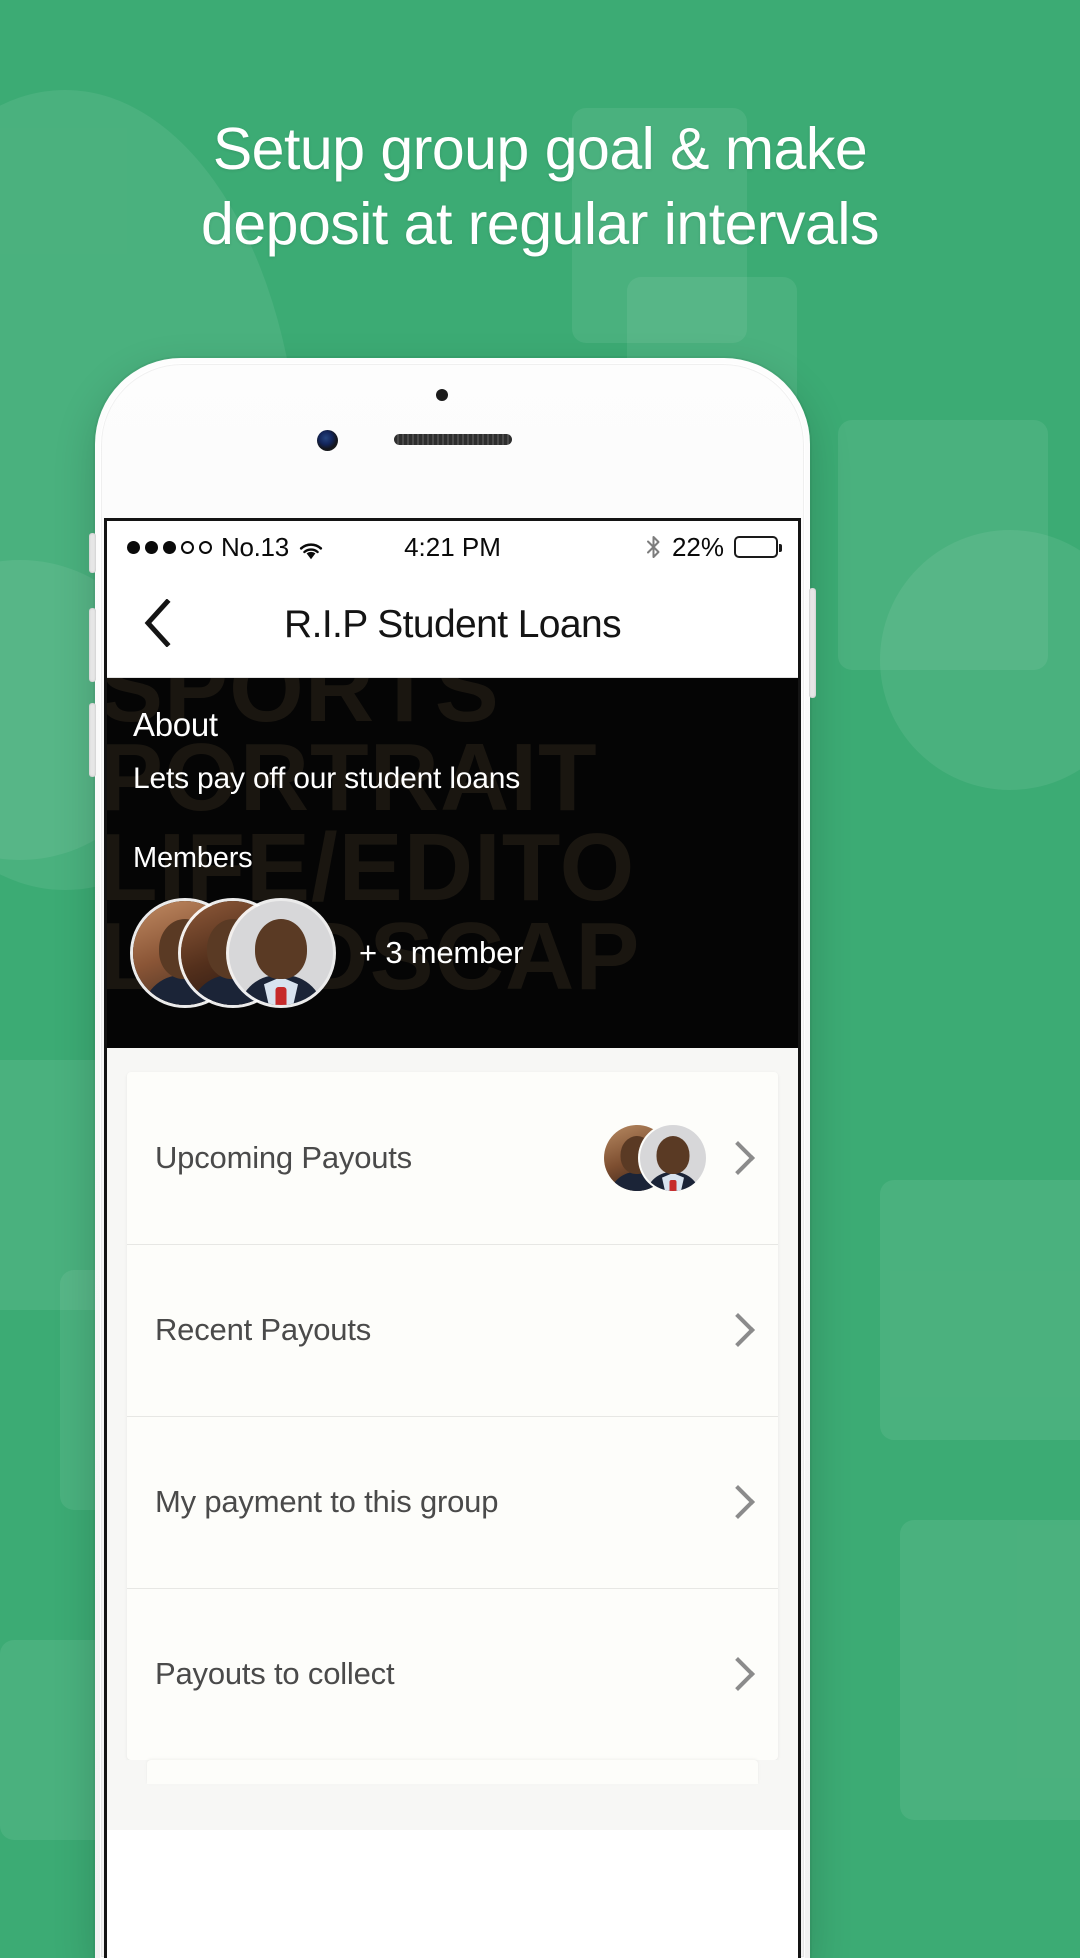 This screenshot has height=1958, width=1080. What do you see at coordinates (452, 1795) in the screenshot?
I see `list-bottom-spacer` at bounding box center [452, 1795].